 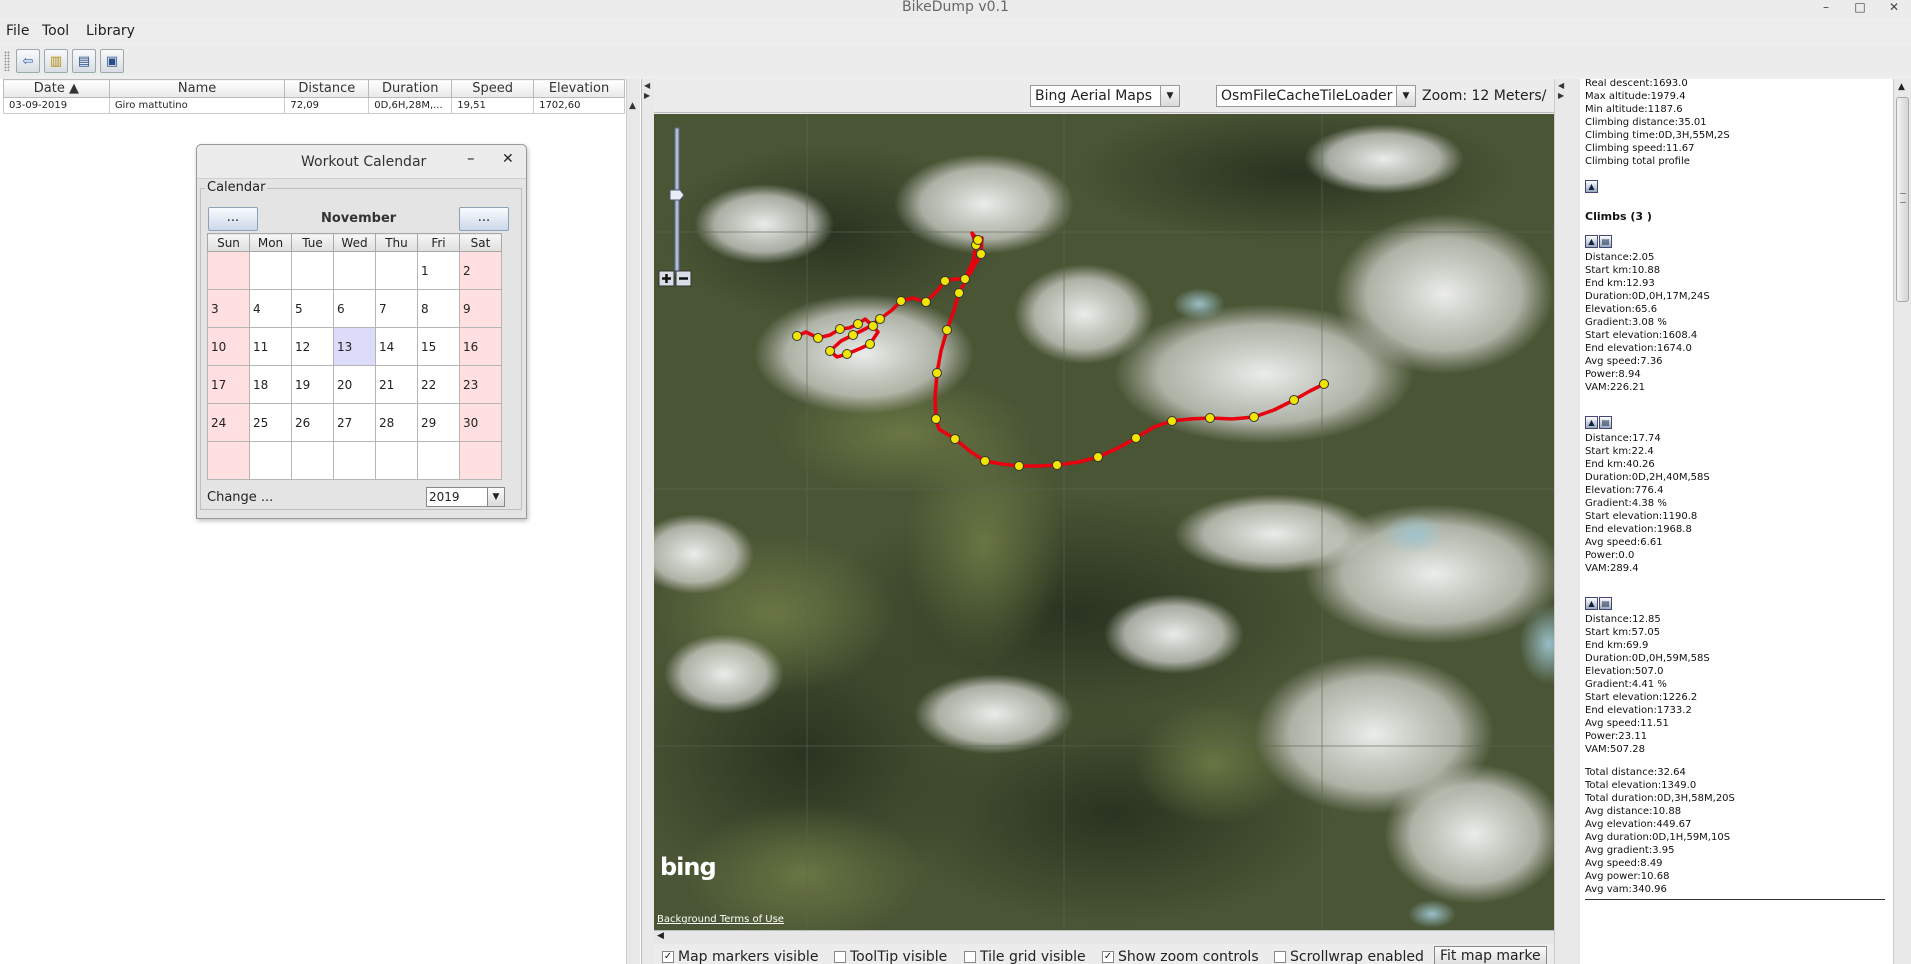 What do you see at coordinates (56, 61) in the screenshot?
I see `chart-icon: ▥` at bounding box center [56, 61].